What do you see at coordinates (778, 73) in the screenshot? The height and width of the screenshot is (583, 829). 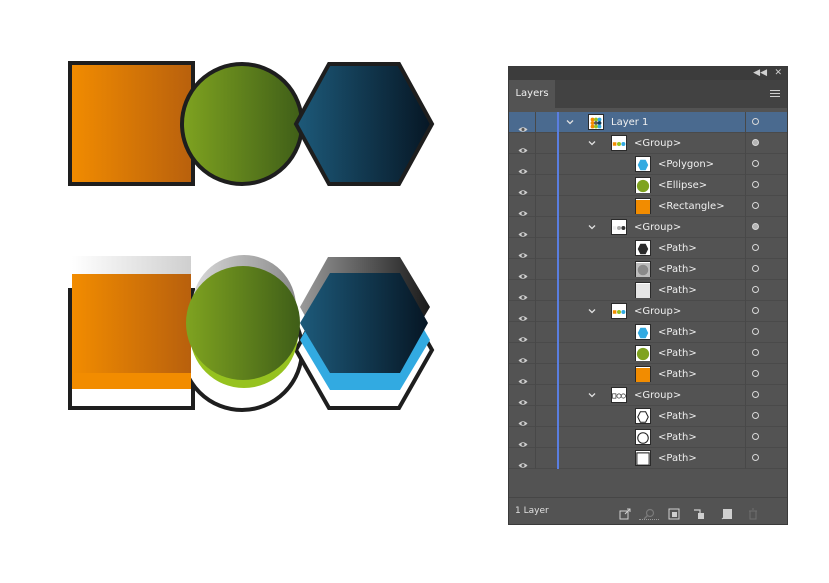 I see `close-icon: ✕` at bounding box center [778, 73].